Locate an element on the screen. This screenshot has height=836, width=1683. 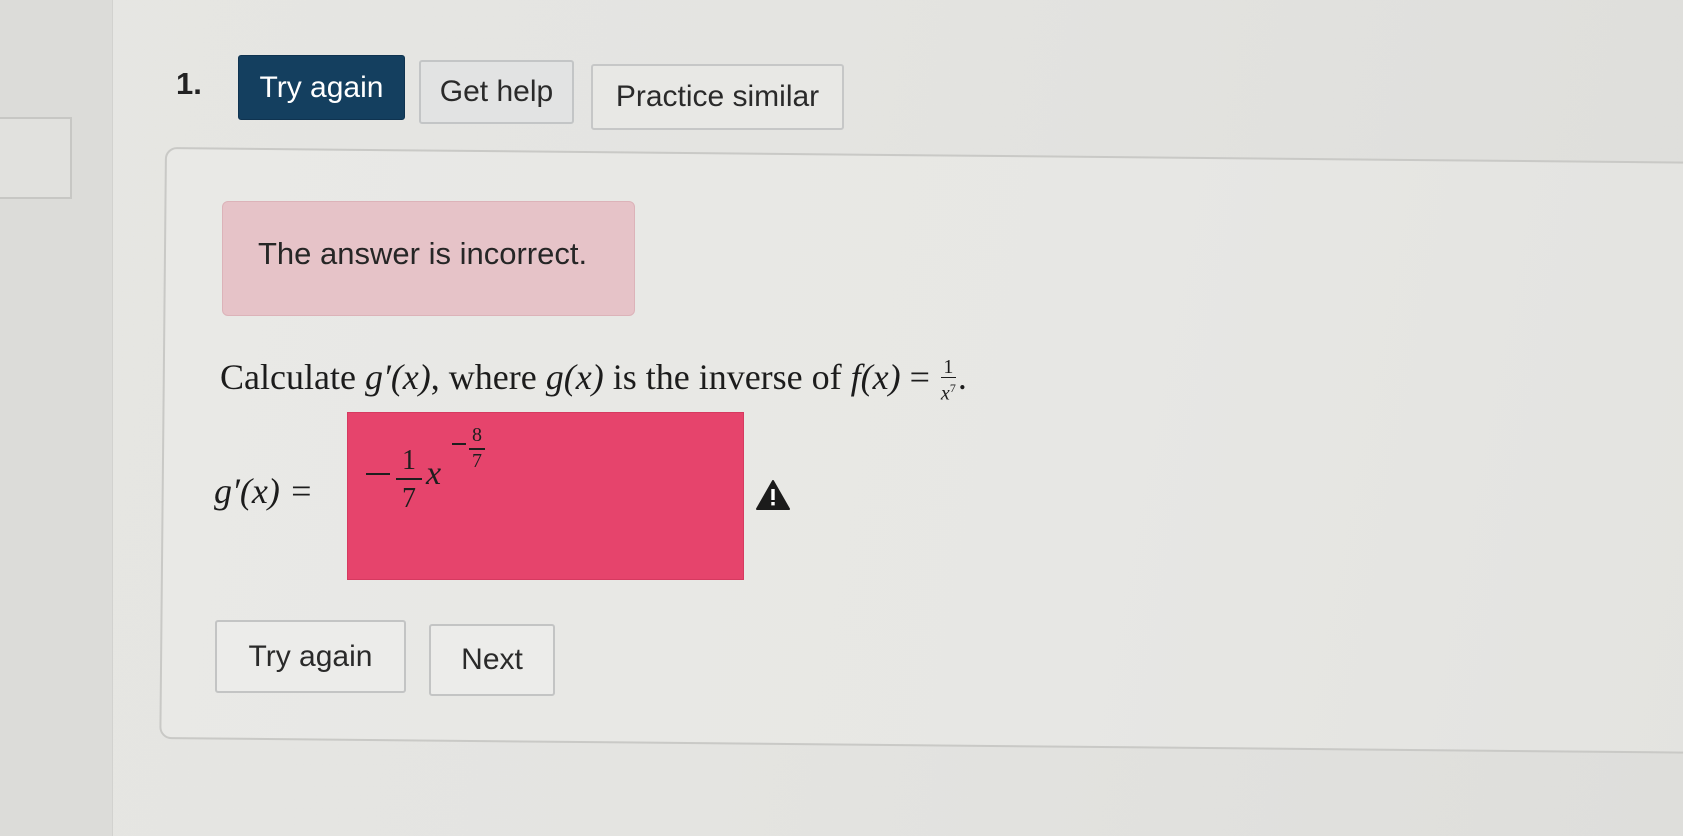
f-denominator-exponent: 7 is located at coordinates (952, 388).